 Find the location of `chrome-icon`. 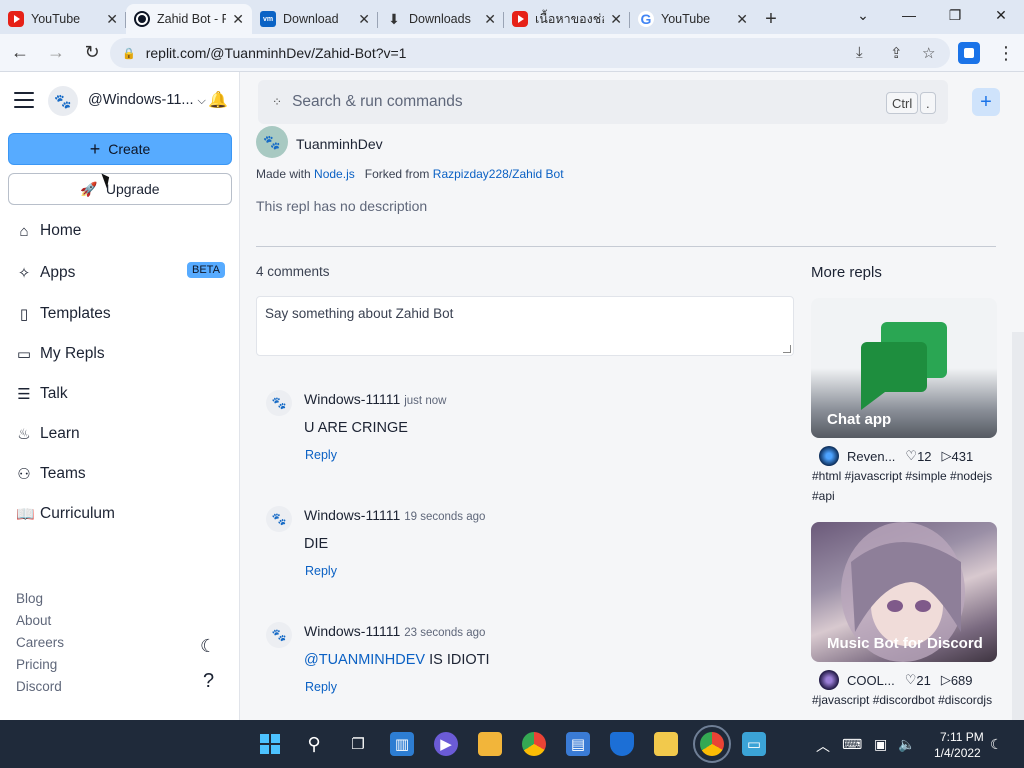

chrome-icon is located at coordinates (534, 744).